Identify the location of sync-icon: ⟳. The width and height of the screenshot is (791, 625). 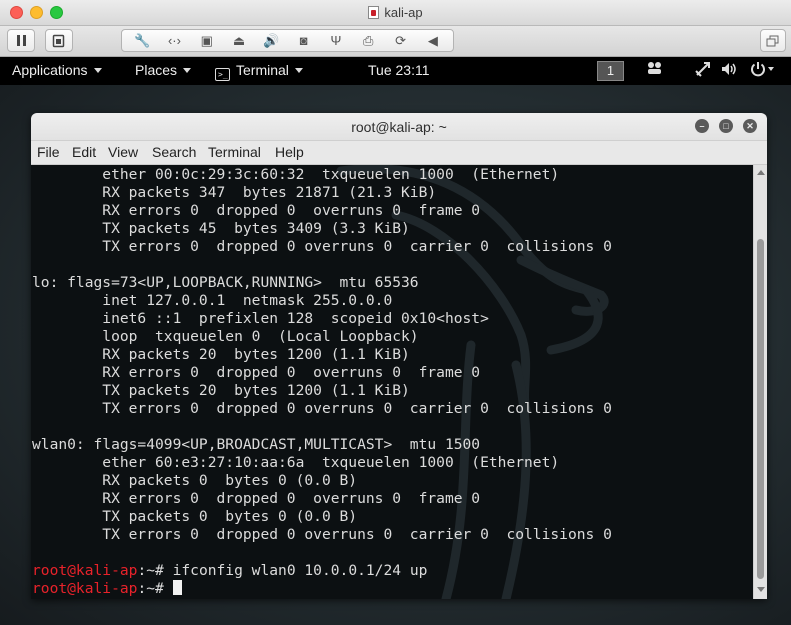
(401, 41).